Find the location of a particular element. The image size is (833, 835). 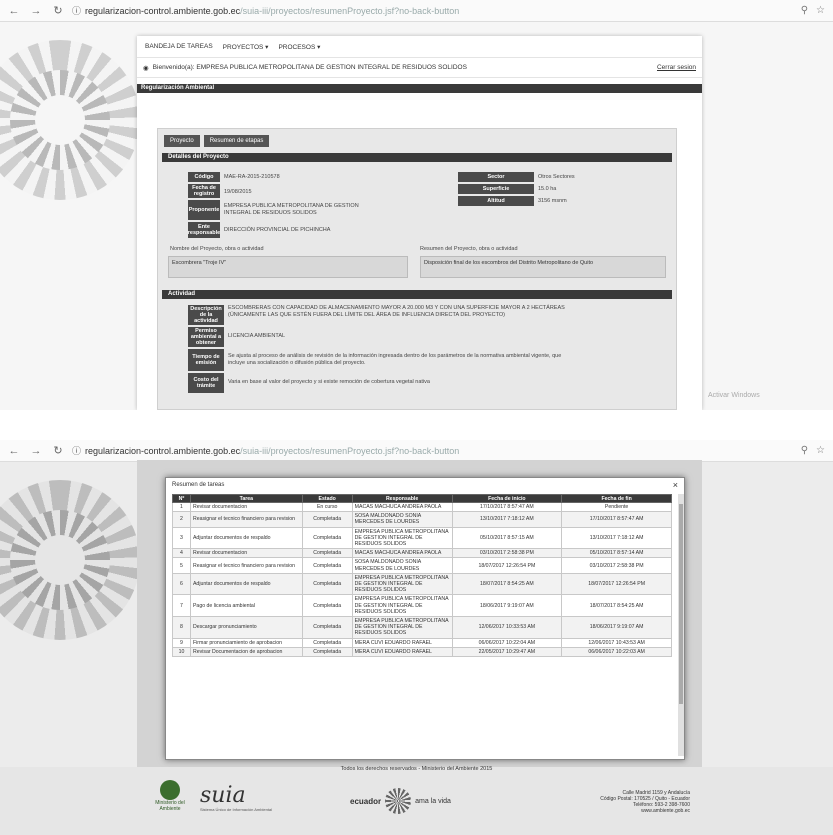

cell-fecha-fin: Pendiente is located at coordinates (616, 507).